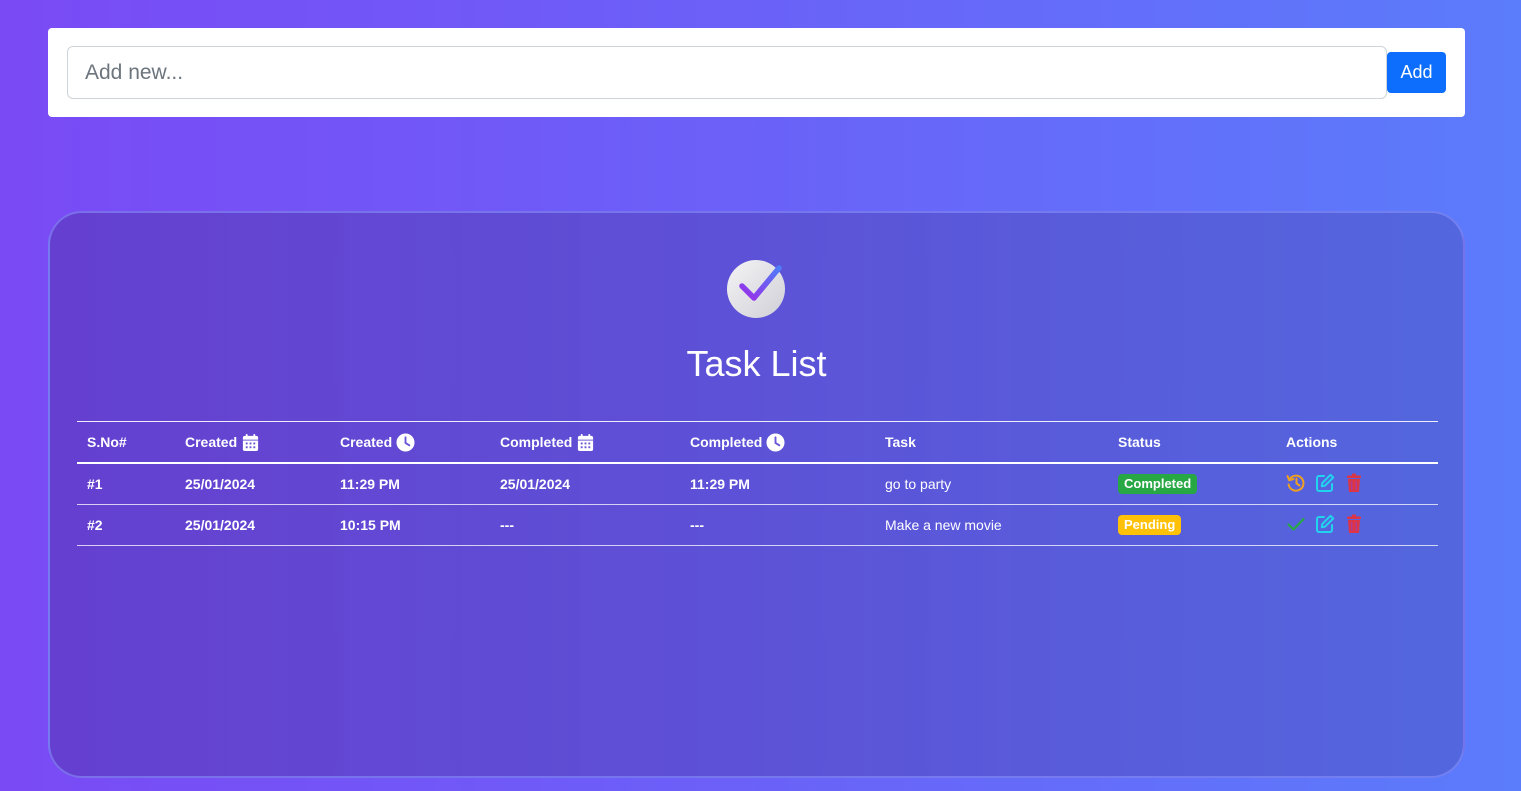  What do you see at coordinates (756, 289) in the screenshot?
I see `check-circle-icon` at bounding box center [756, 289].